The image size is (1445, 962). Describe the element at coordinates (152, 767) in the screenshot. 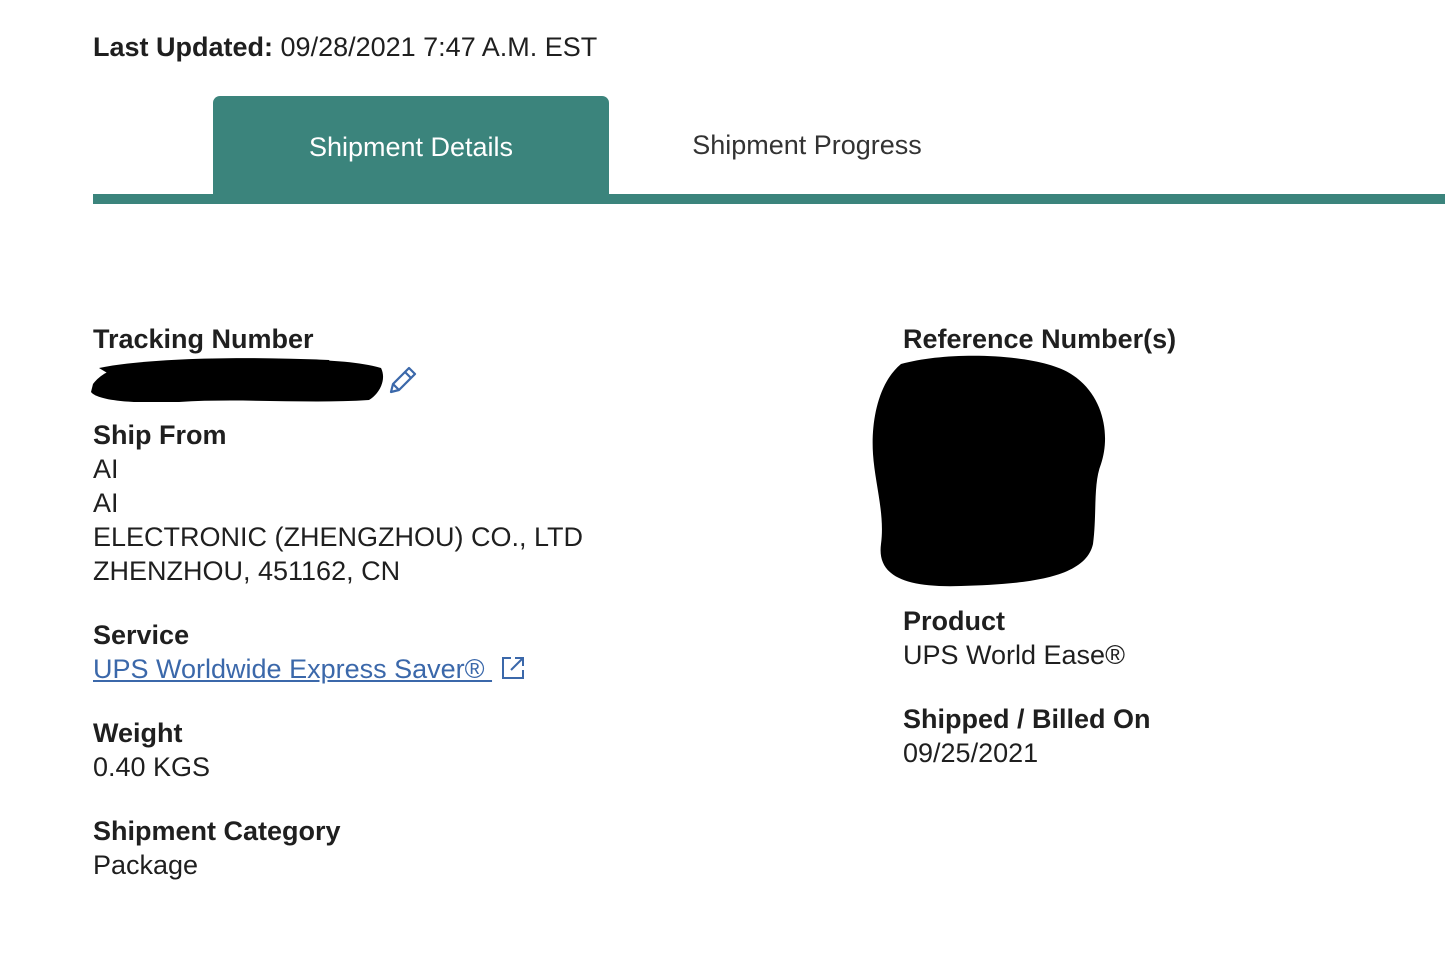

I see `weight-value: 0.40 KGS` at that location.